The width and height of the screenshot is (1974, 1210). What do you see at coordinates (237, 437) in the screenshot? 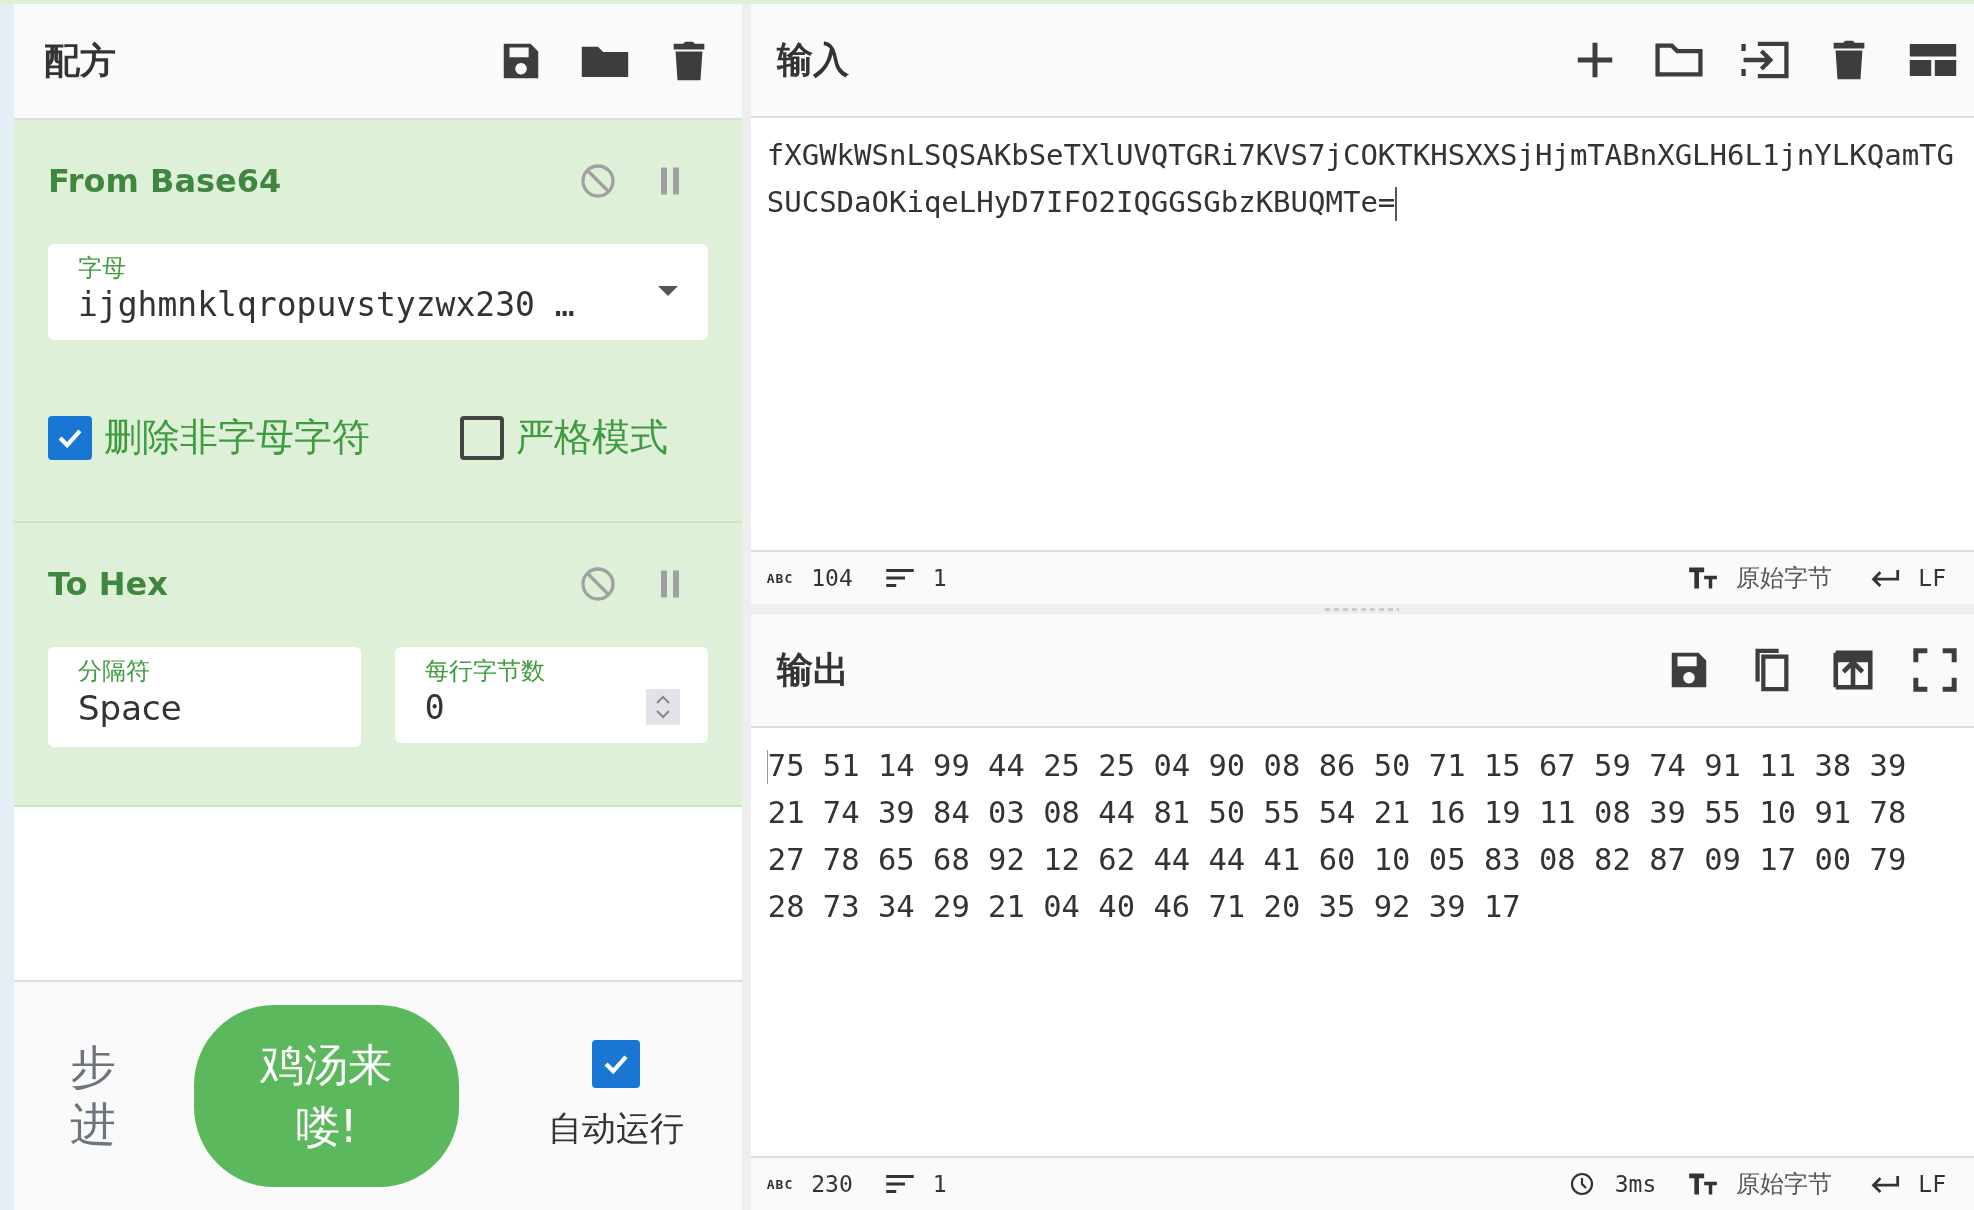
I see `checkbox-label: 删除非字母字符` at bounding box center [237, 437].